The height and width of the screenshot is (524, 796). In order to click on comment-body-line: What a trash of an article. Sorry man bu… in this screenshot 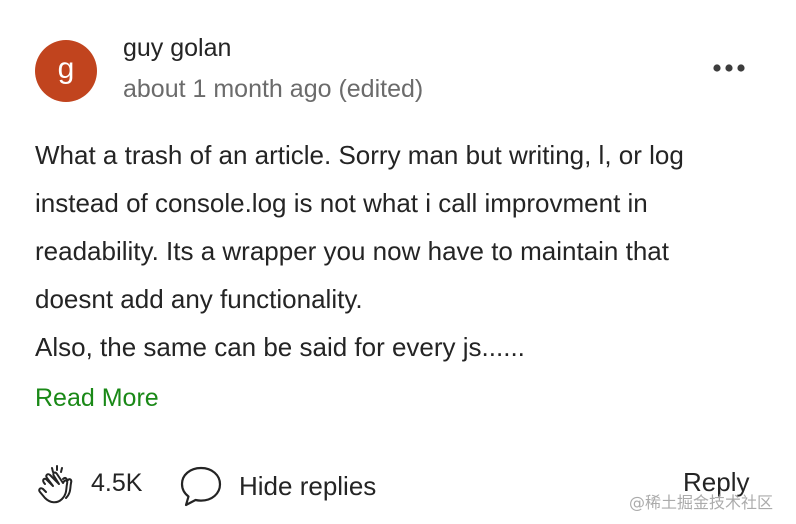, I will do `click(359, 155)`.